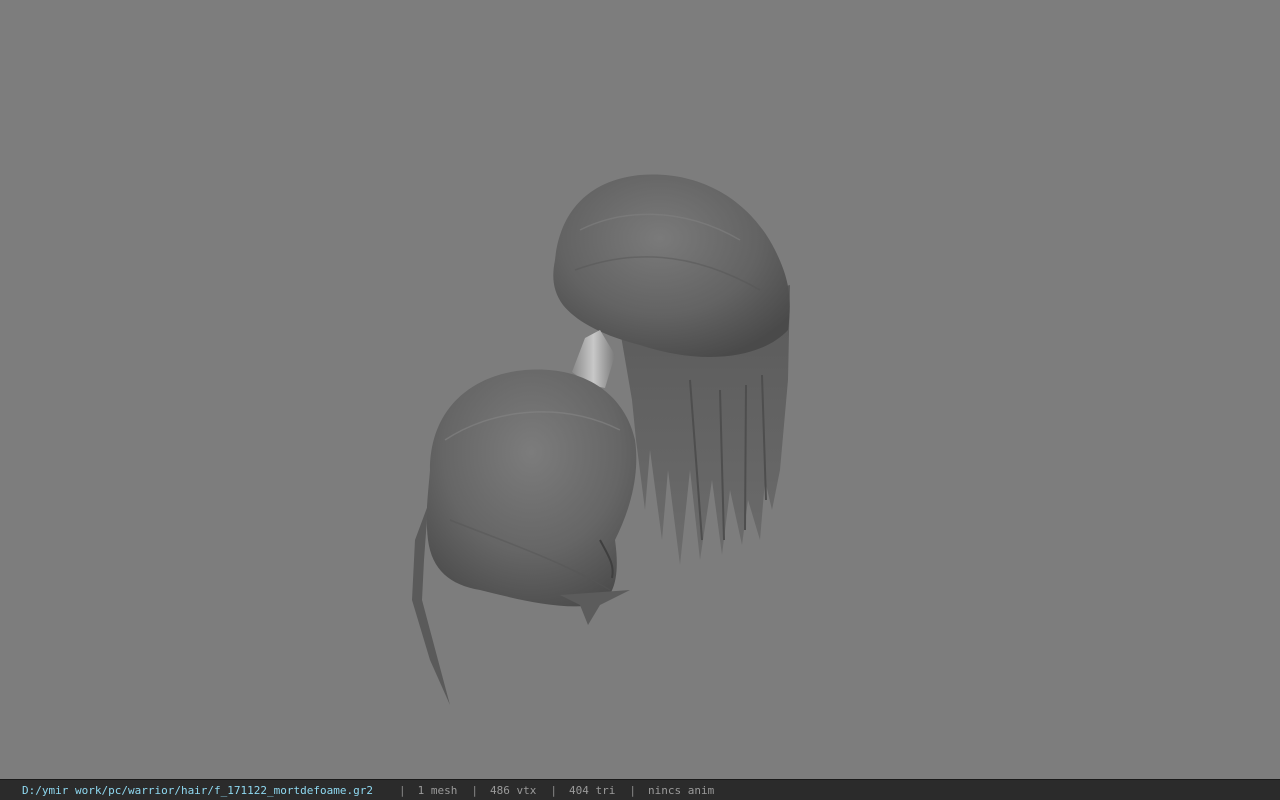 Image resolution: width=1280 pixels, height=800 pixels. I want to click on top-bun, so click(671, 265).